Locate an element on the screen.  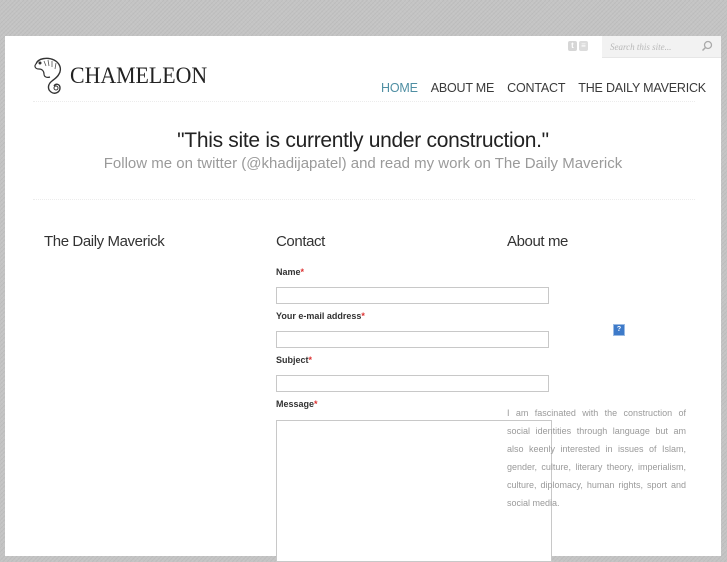
help-icon: ? is located at coordinates (619, 330).